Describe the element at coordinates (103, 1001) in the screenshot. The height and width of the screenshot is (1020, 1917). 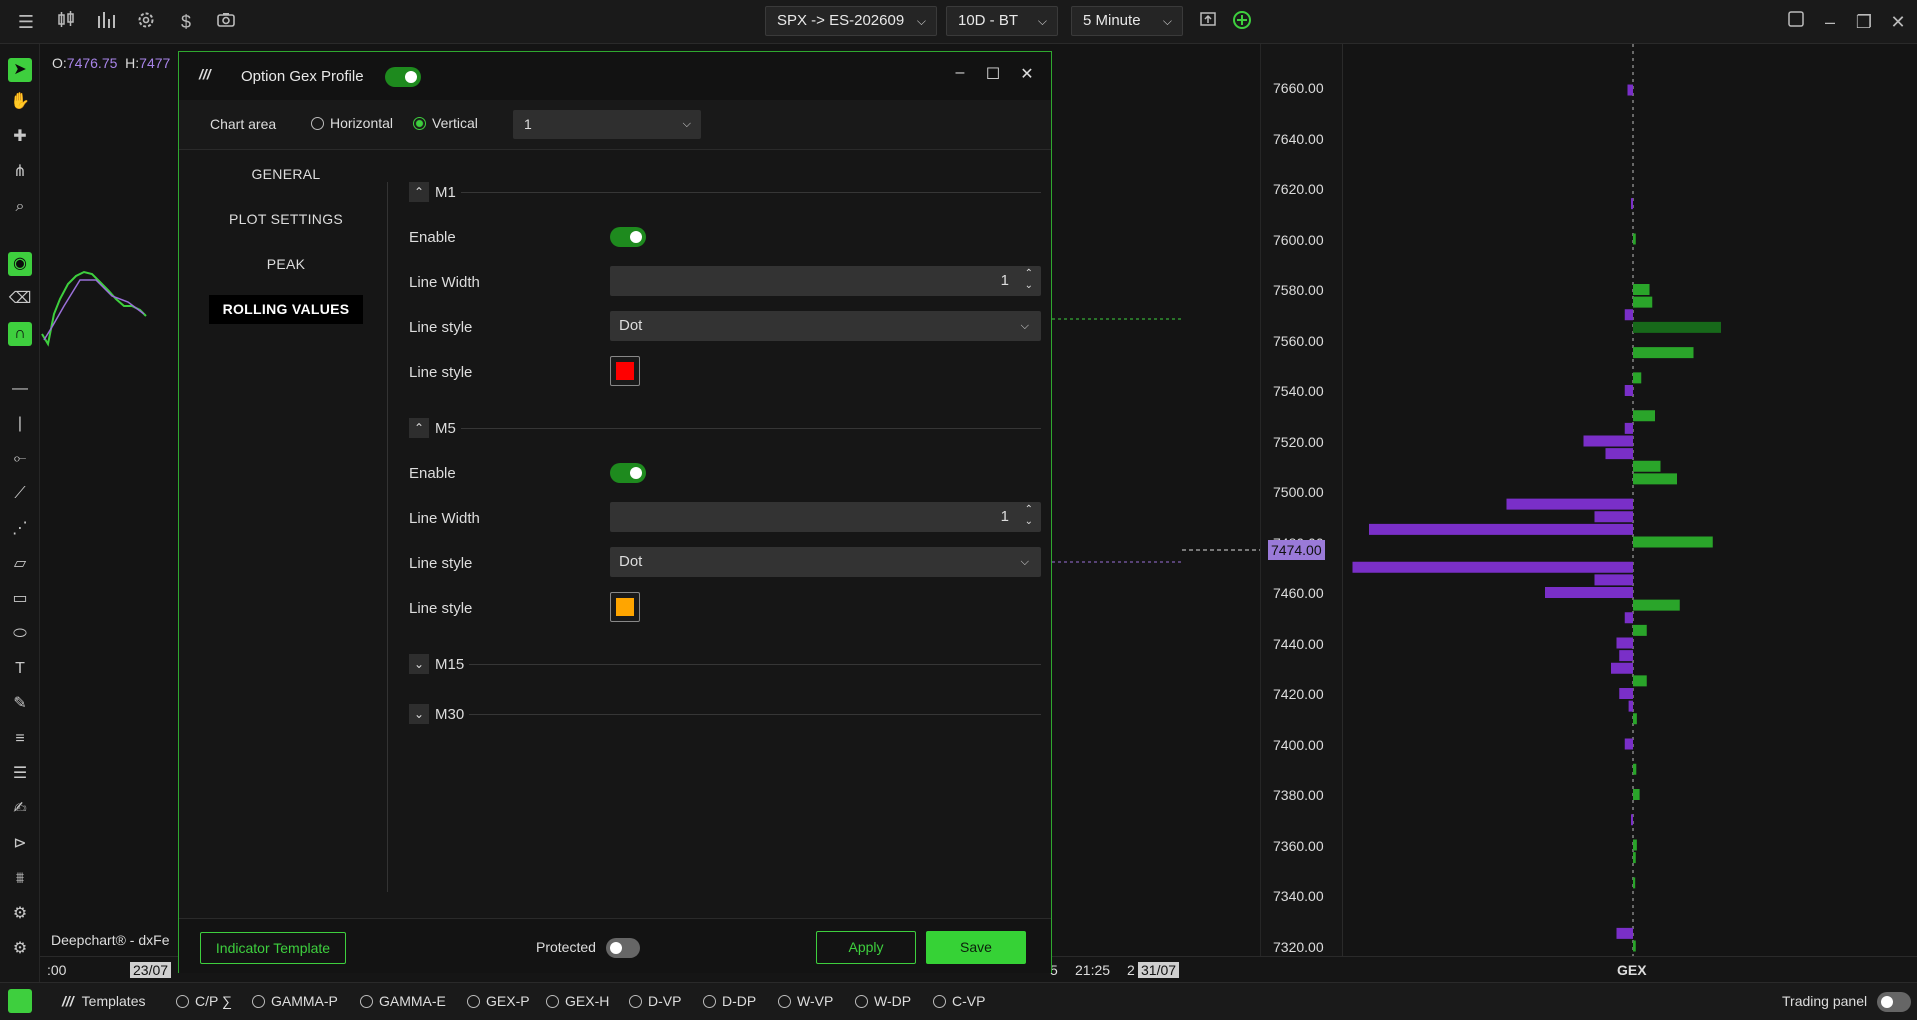
I see `templates-button: /// Templates` at that location.